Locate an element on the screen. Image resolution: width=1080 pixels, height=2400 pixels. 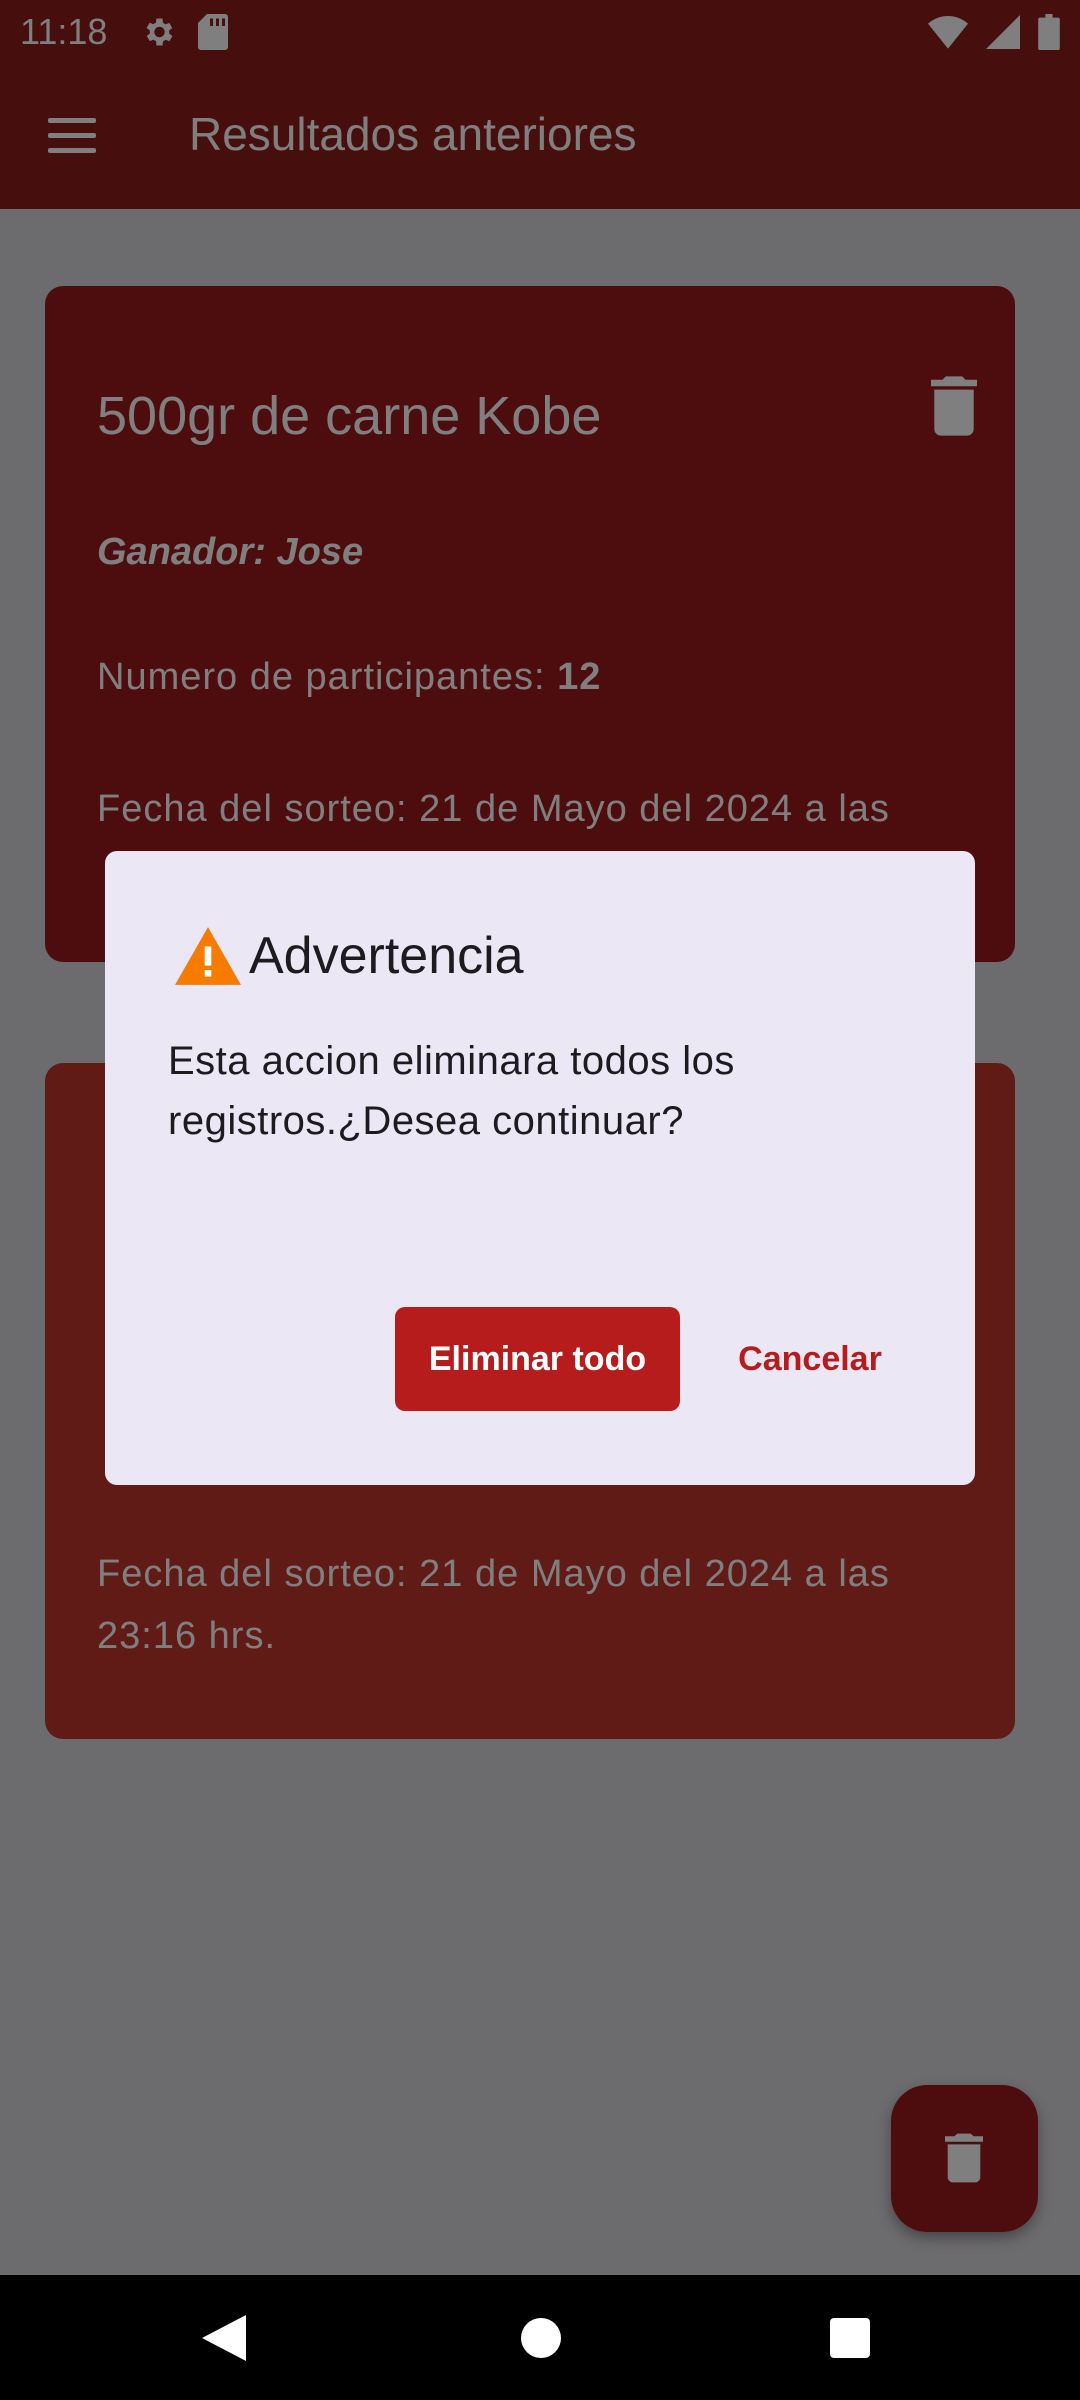
warning-icon is located at coordinates (208, 956).